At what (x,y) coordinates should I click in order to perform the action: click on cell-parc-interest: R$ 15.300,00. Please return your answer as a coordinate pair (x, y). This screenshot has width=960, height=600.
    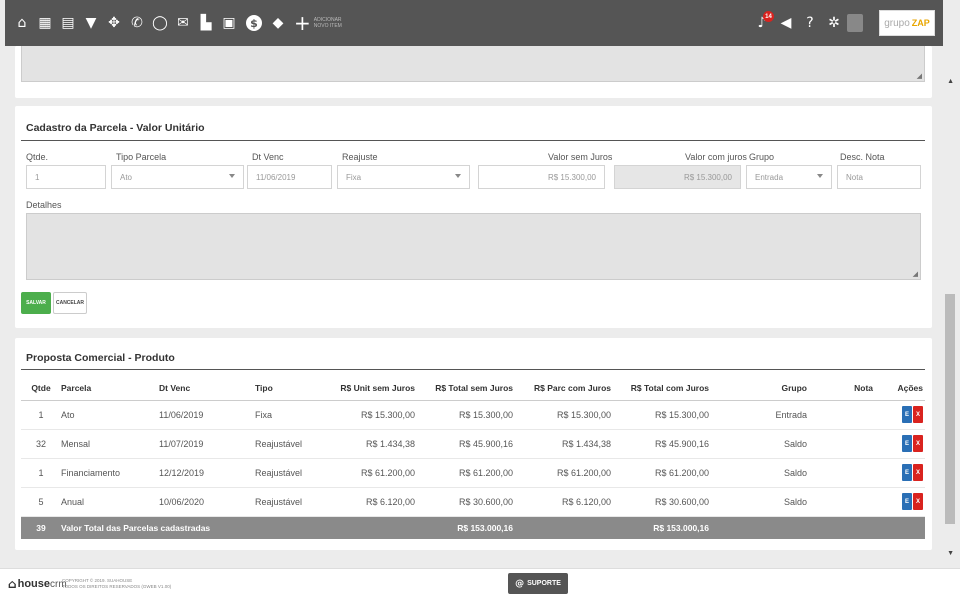
    Looking at the image, I should click on (562, 415).